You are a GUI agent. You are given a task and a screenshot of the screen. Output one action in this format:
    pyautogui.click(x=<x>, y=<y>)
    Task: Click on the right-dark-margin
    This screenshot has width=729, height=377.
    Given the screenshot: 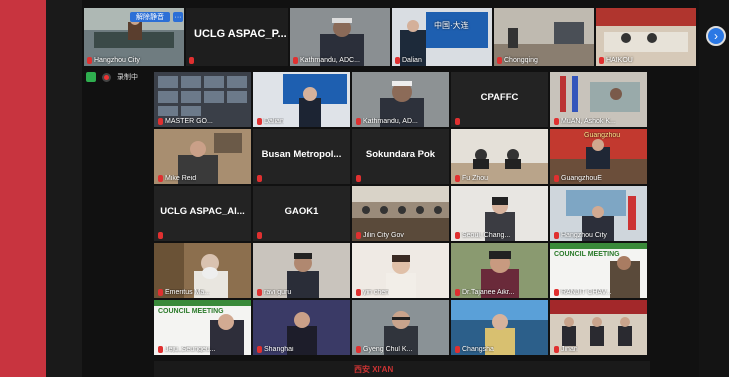 What is the action you would take?
    pyautogui.click(x=714, y=188)
    